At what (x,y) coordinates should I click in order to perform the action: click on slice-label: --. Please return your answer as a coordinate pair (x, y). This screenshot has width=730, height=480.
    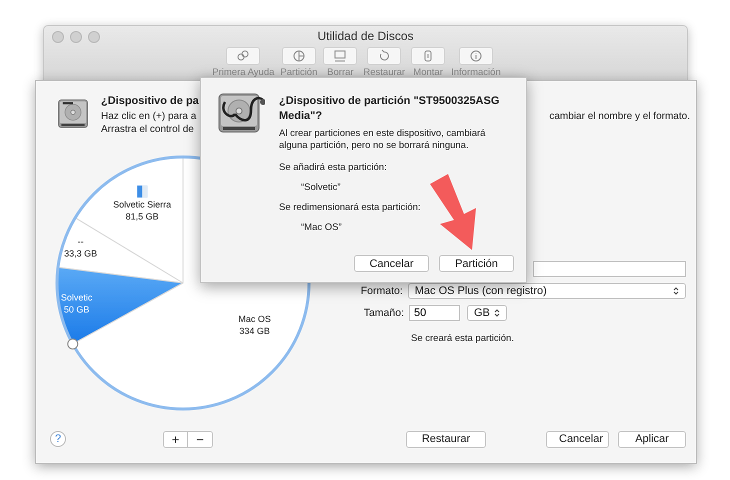
    Looking at the image, I should click on (81, 241).